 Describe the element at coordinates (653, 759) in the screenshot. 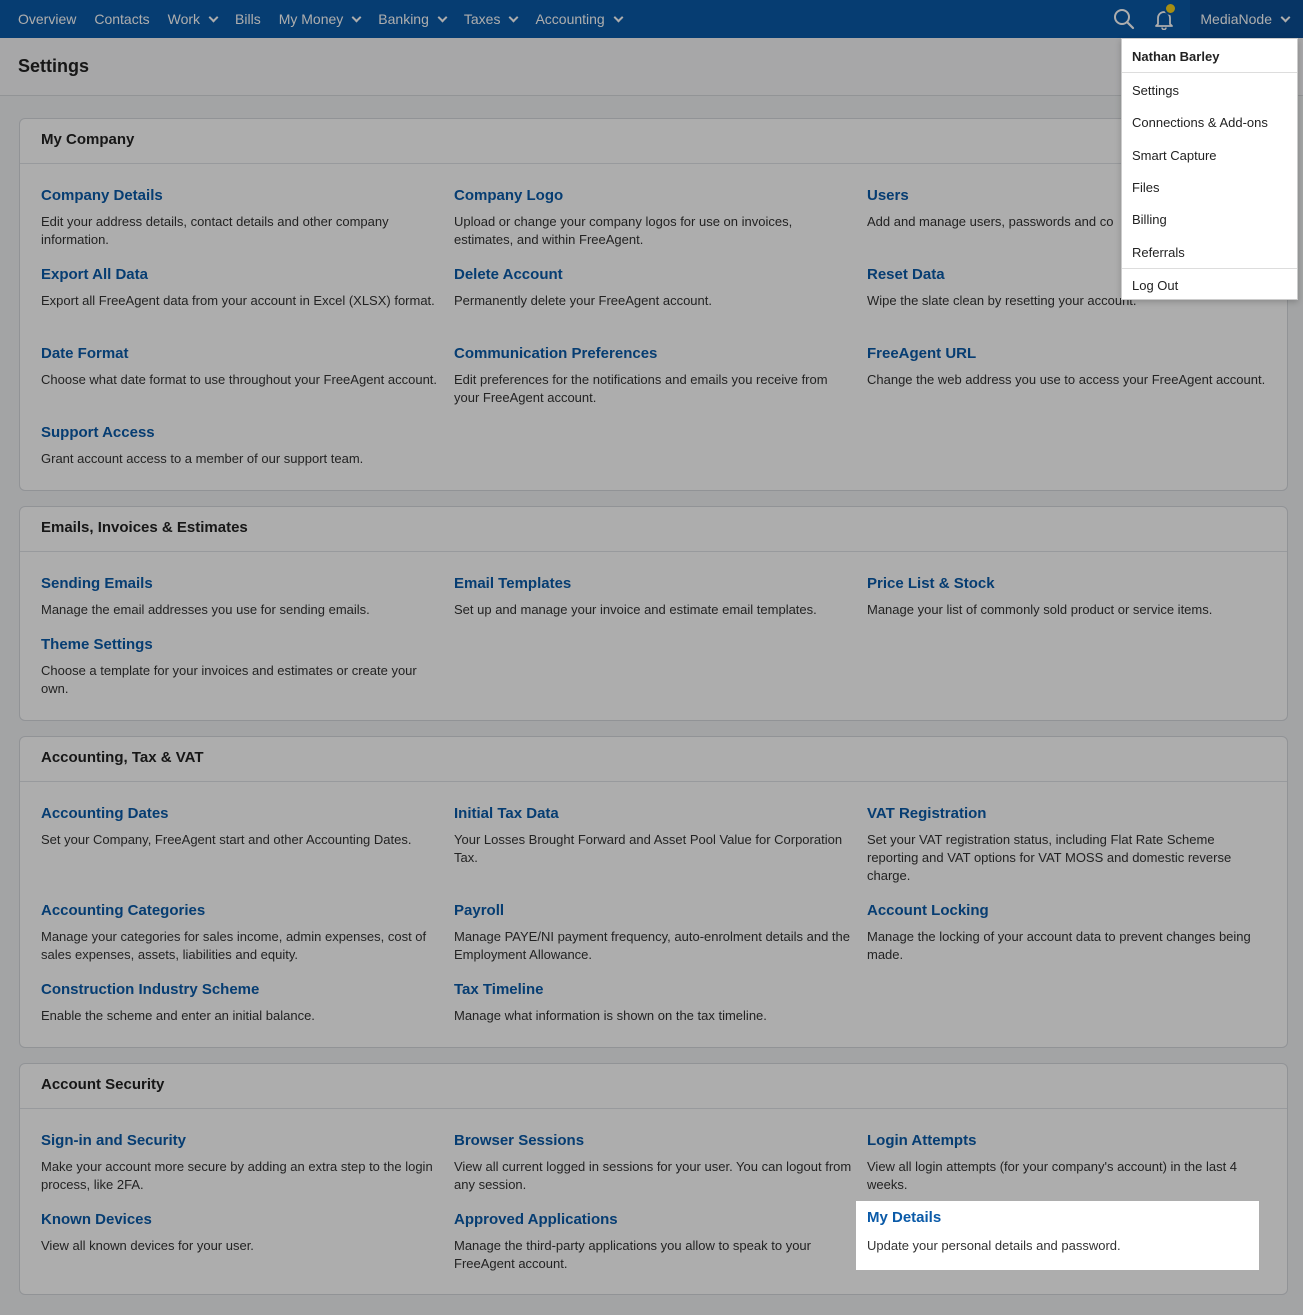

I see `section-title: Accounting, Tax & VAT` at that location.